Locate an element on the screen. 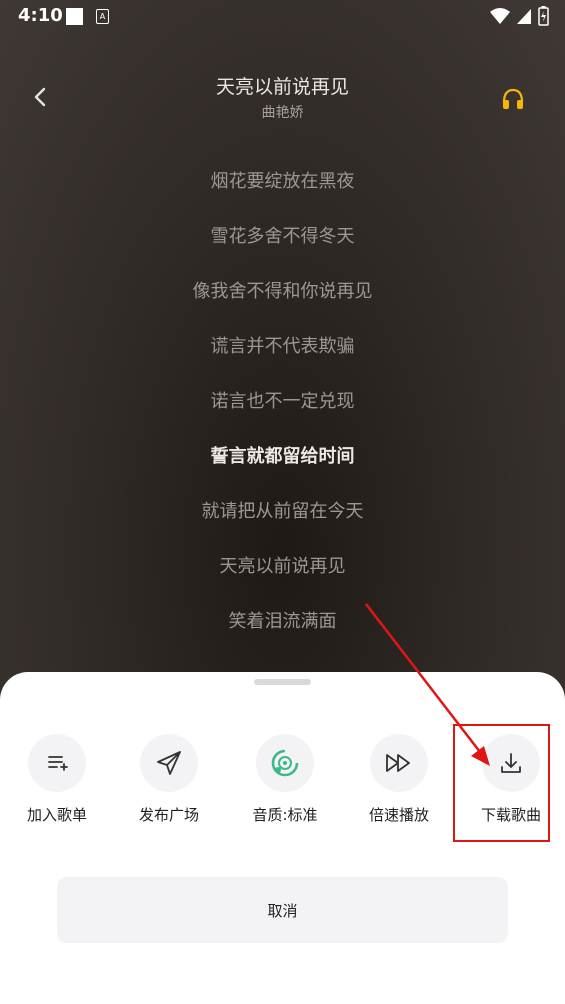  song-artist: 曲艳娇 is located at coordinates (282, 112).